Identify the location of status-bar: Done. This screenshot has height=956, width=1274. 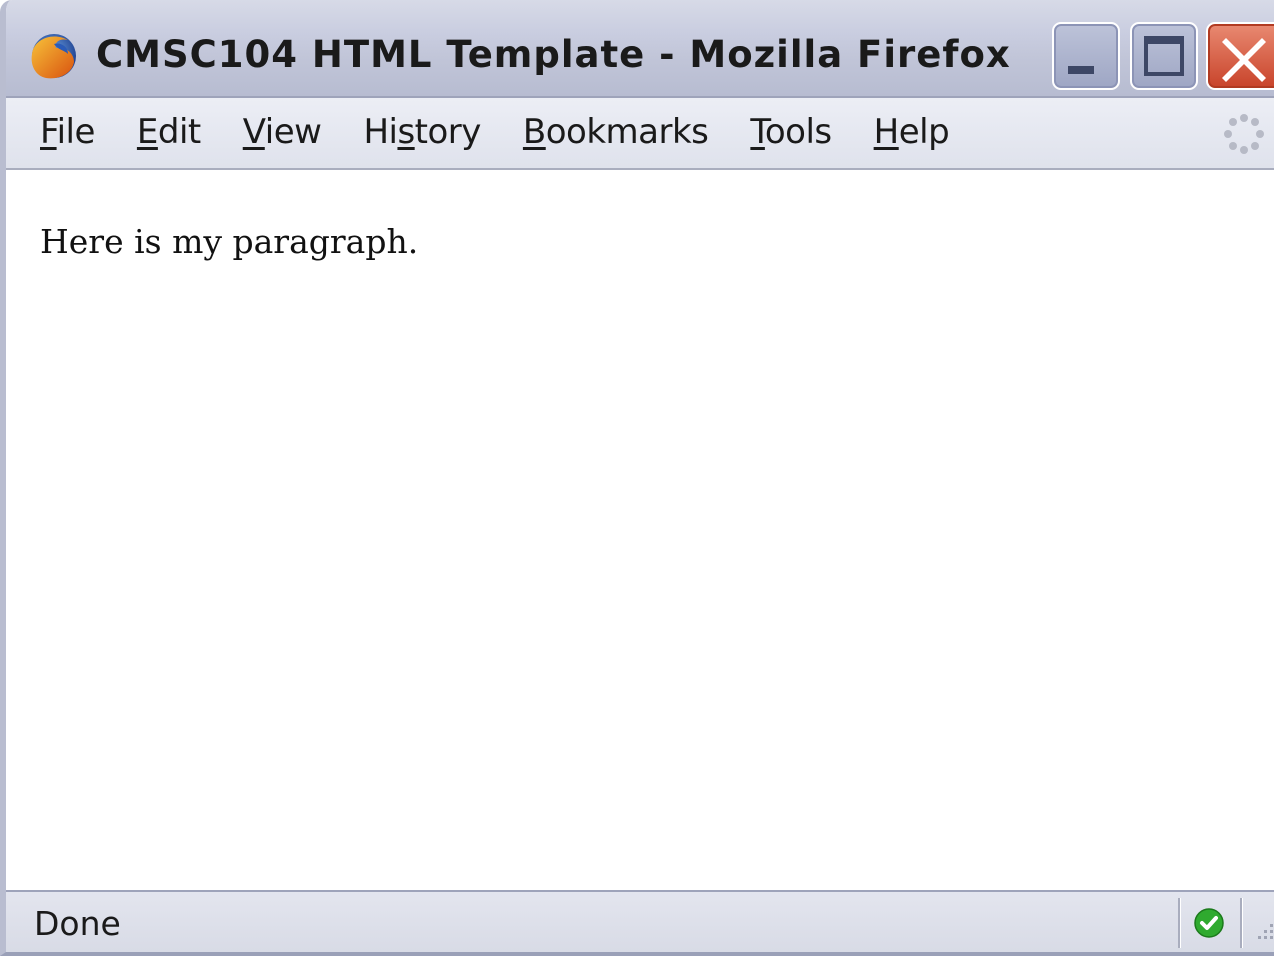
(640, 921).